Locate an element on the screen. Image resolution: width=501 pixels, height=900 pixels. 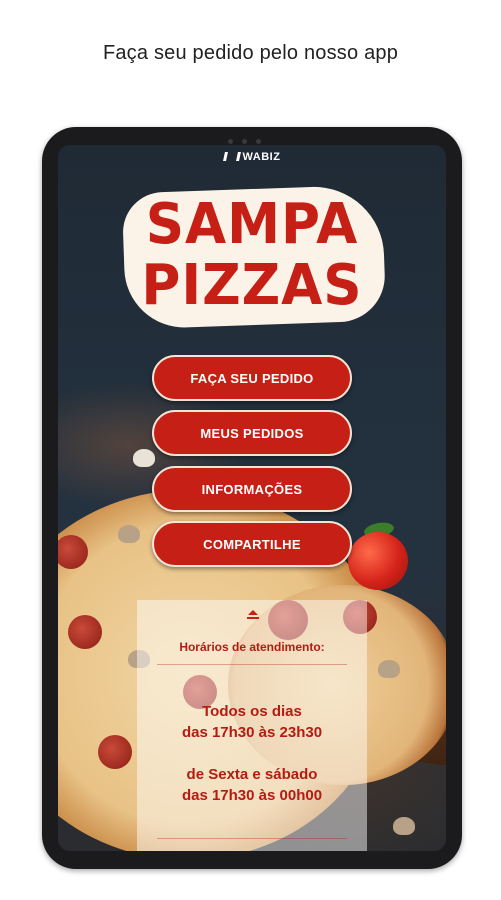
tomato-image is located at coordinates (378, 561).